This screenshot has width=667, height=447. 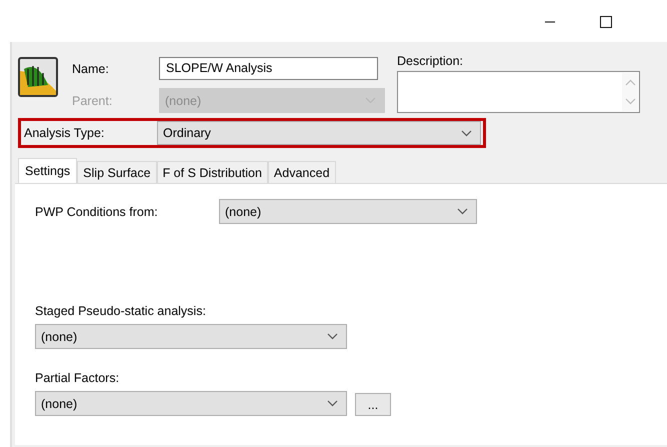 I want to click on tab: Slip Surface, so click(x=117, y=172).